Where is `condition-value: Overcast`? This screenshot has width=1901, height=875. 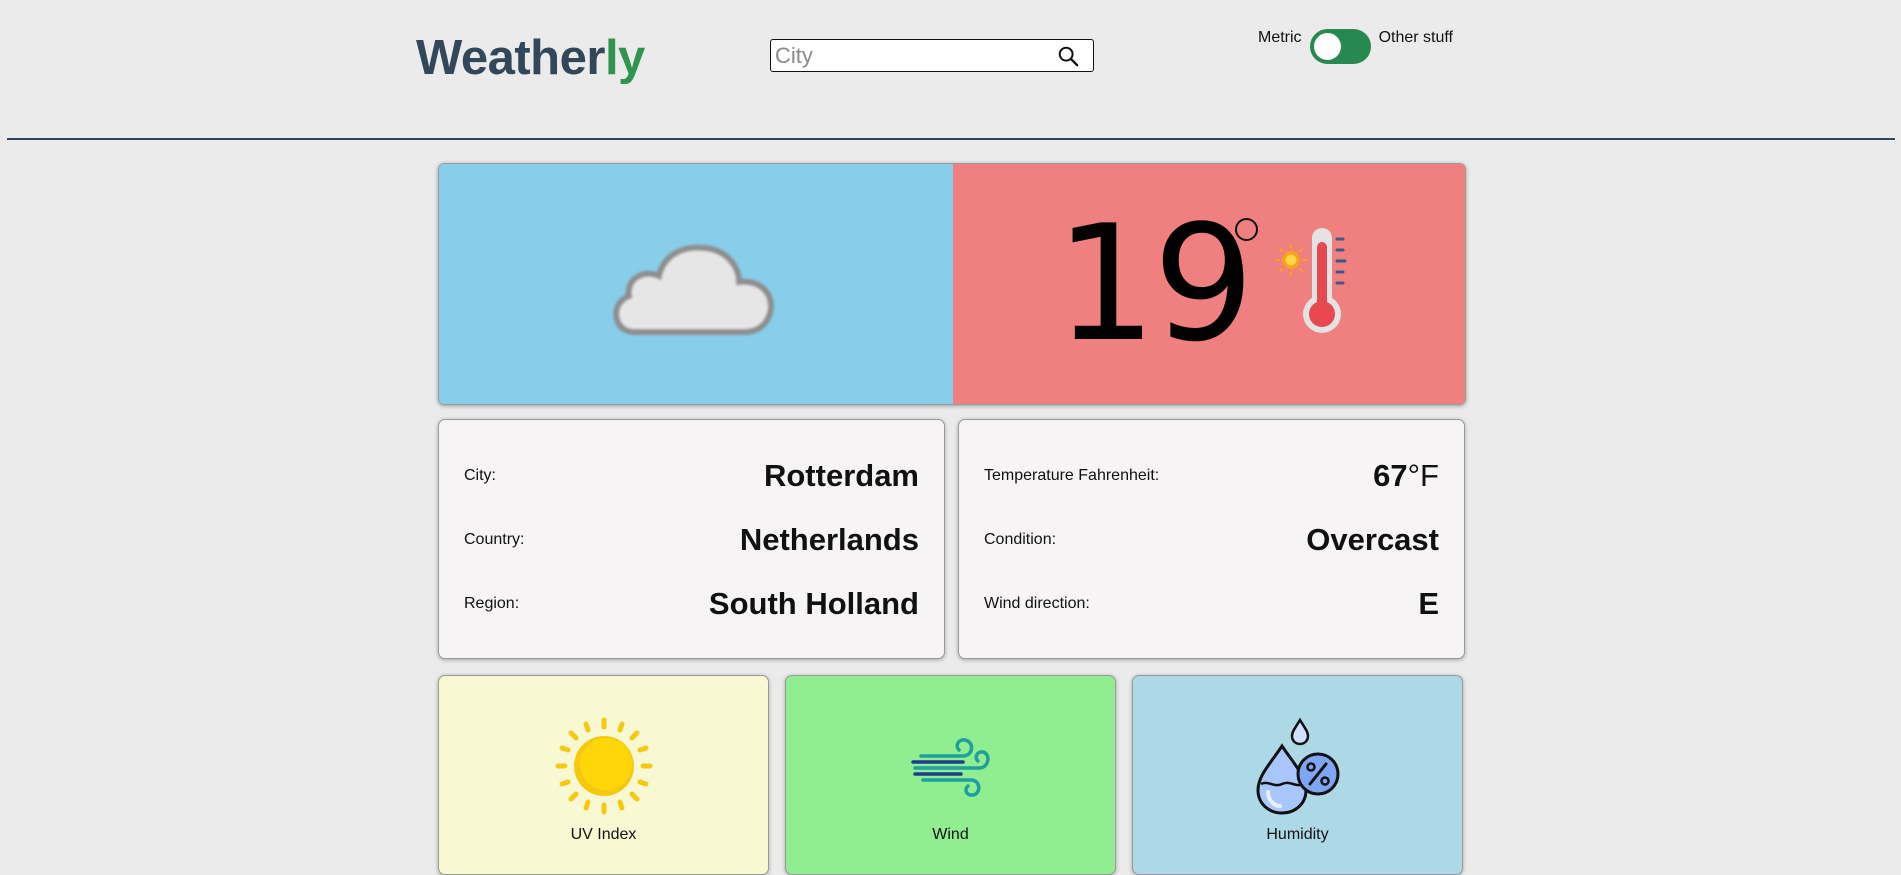 condition-value: Overcast is located at coordinates (1372, 539).